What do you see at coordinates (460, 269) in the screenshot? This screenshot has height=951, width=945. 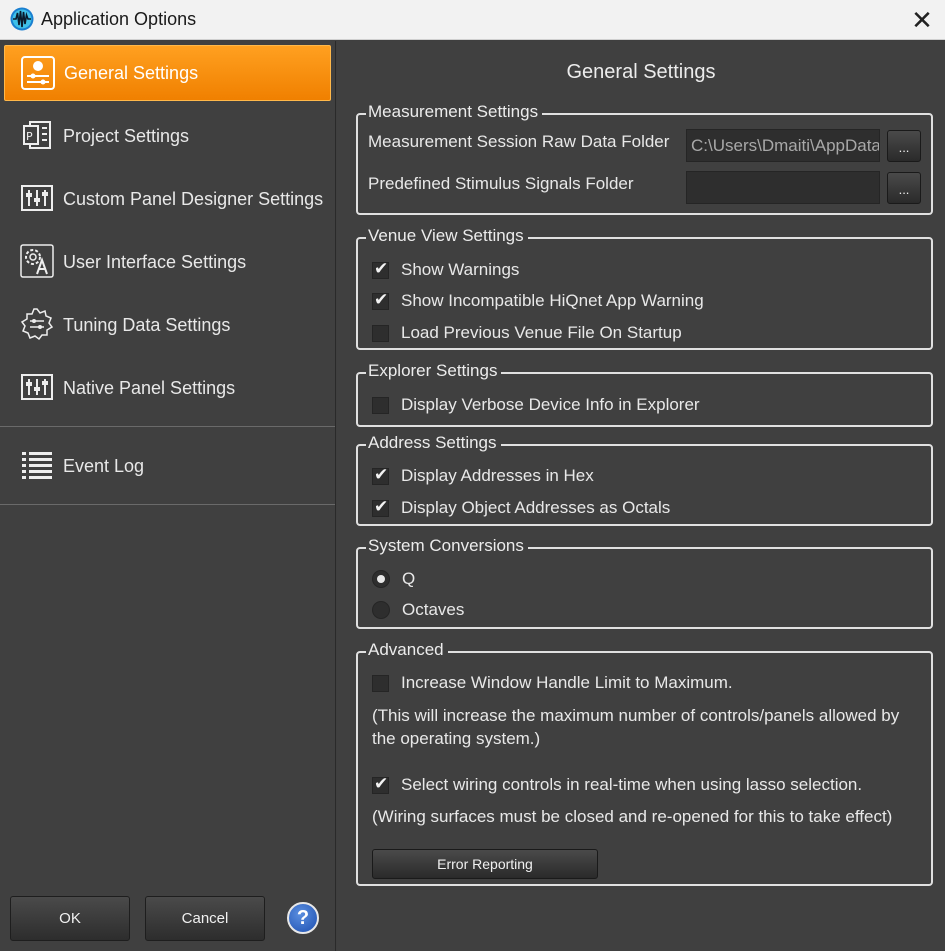 I see `checkbox-label: Show Warnings` at bounding box center [460, 269].